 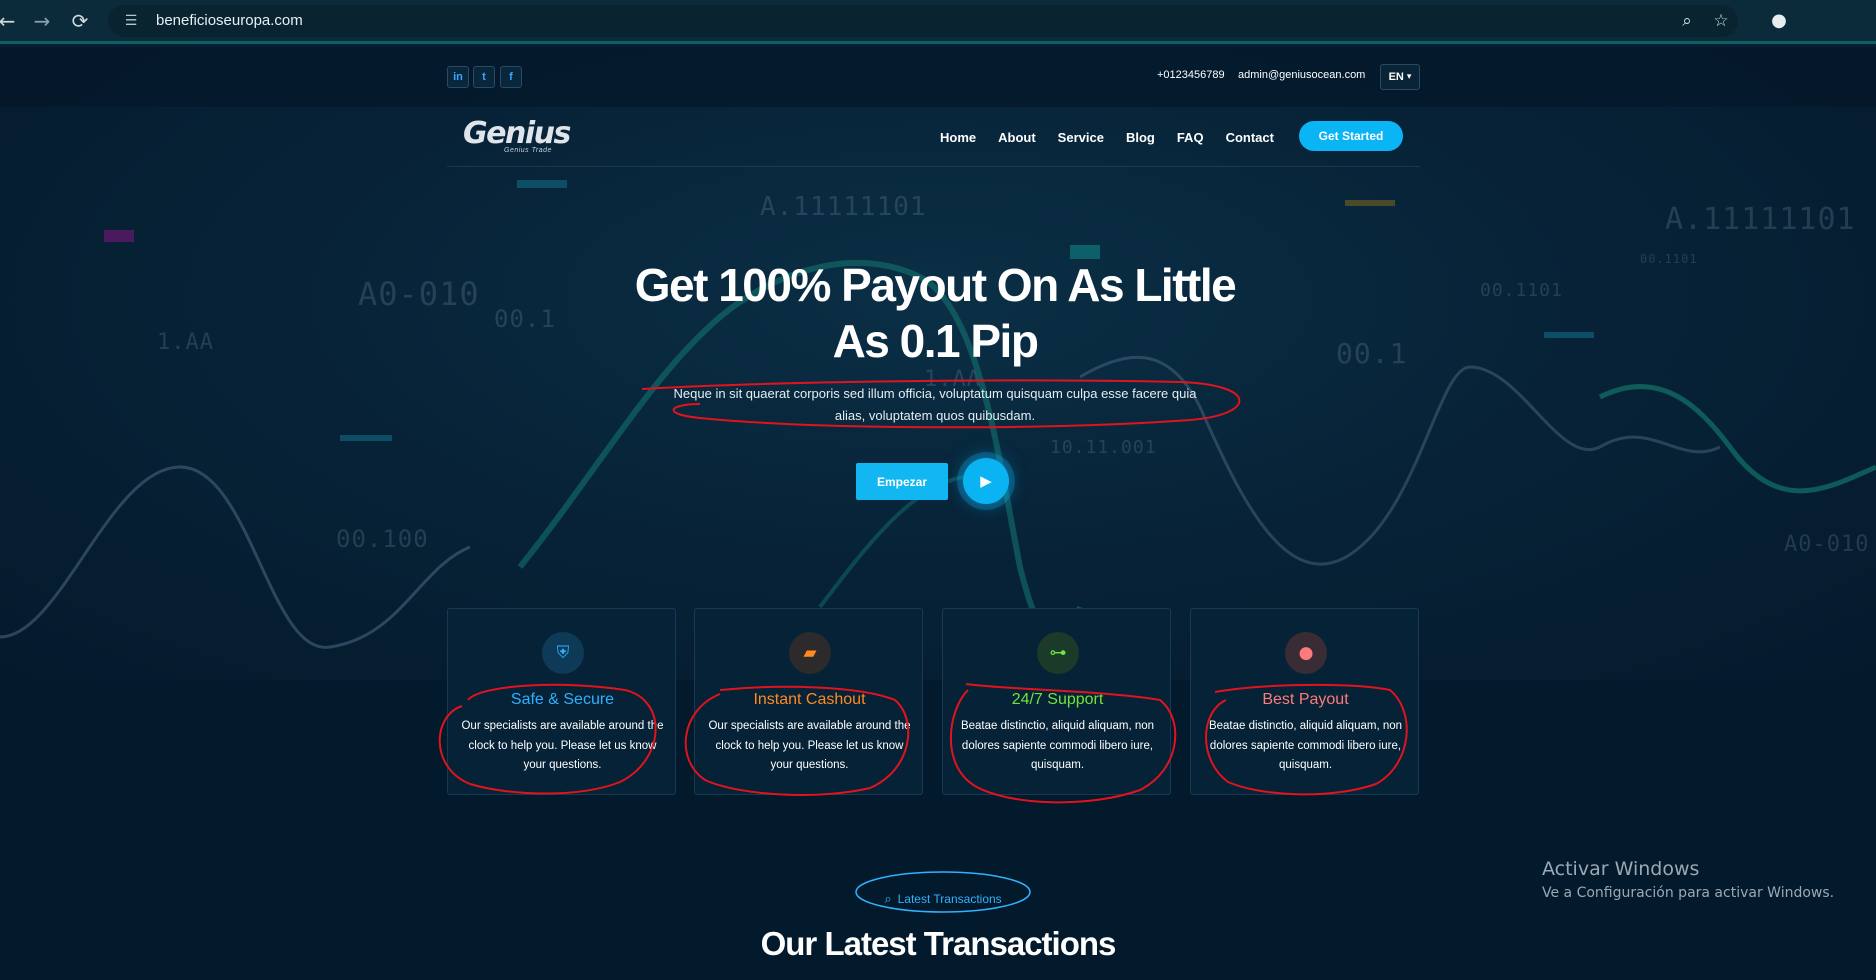 What do you see at coordinates (1140, 137) in the screenshot?
I see `nav-link-blog: Blog` at bounding box center [1140, 137].